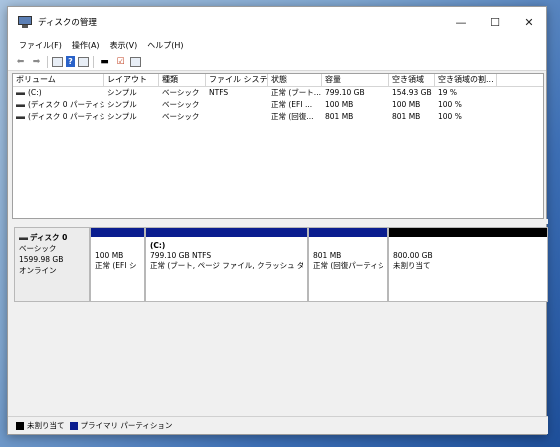 The image size is (560, 447). I want to click on partition-unallocated: 800.00 GB 未割り当て, so click(468, 264).